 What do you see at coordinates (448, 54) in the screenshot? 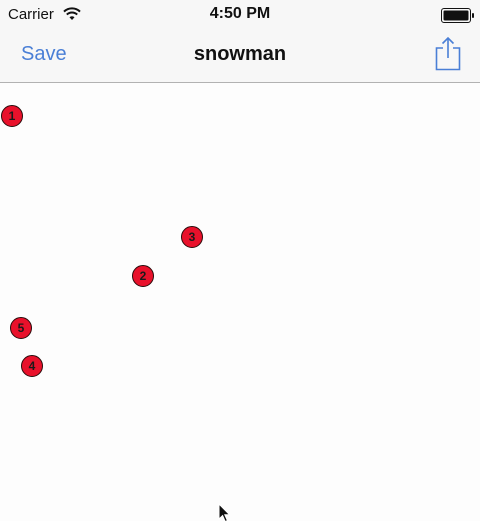
I see `share-icon` at bounding box center [448, 54].